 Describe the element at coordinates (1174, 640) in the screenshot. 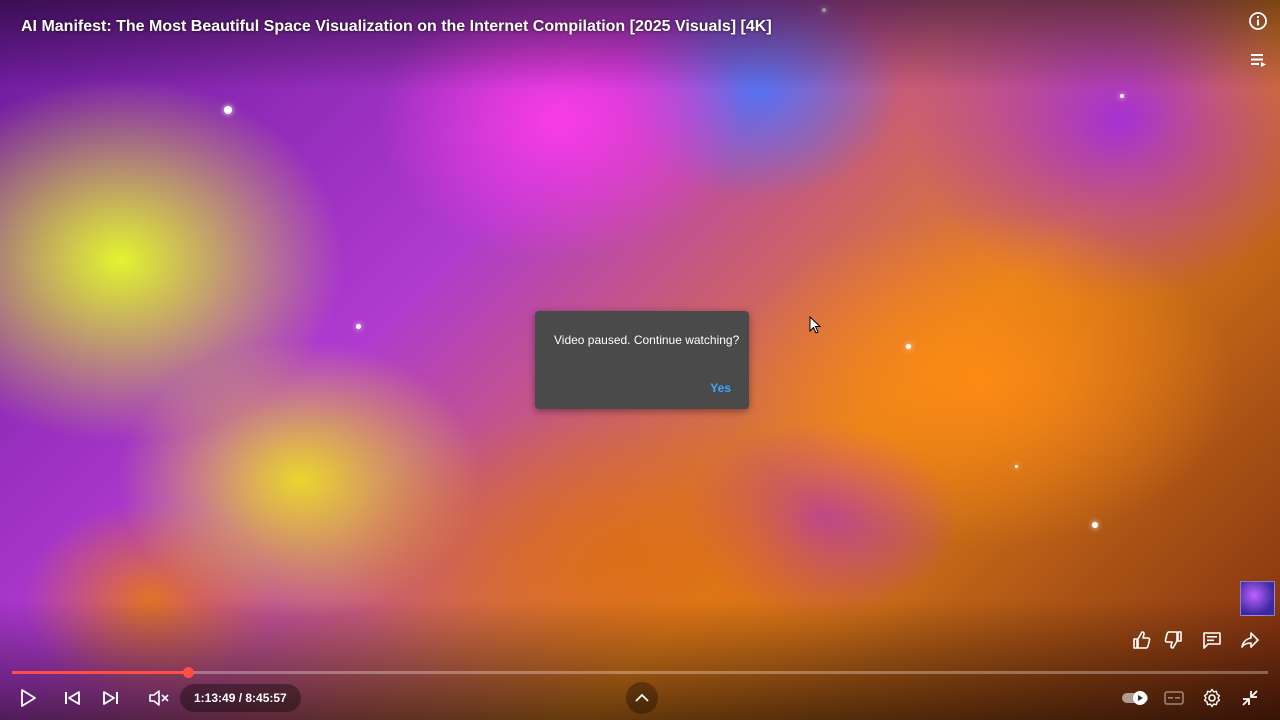

I see `thumbs-down-icon` at that location.